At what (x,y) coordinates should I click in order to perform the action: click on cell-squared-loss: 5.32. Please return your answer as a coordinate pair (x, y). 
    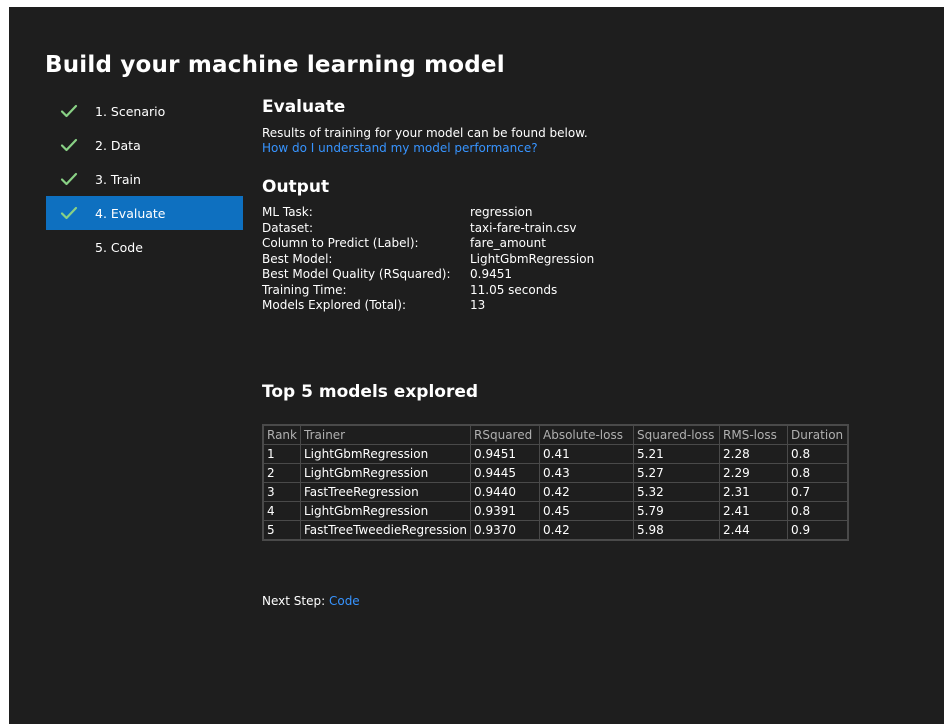
    Looking at the image, I should click on (677, 492).